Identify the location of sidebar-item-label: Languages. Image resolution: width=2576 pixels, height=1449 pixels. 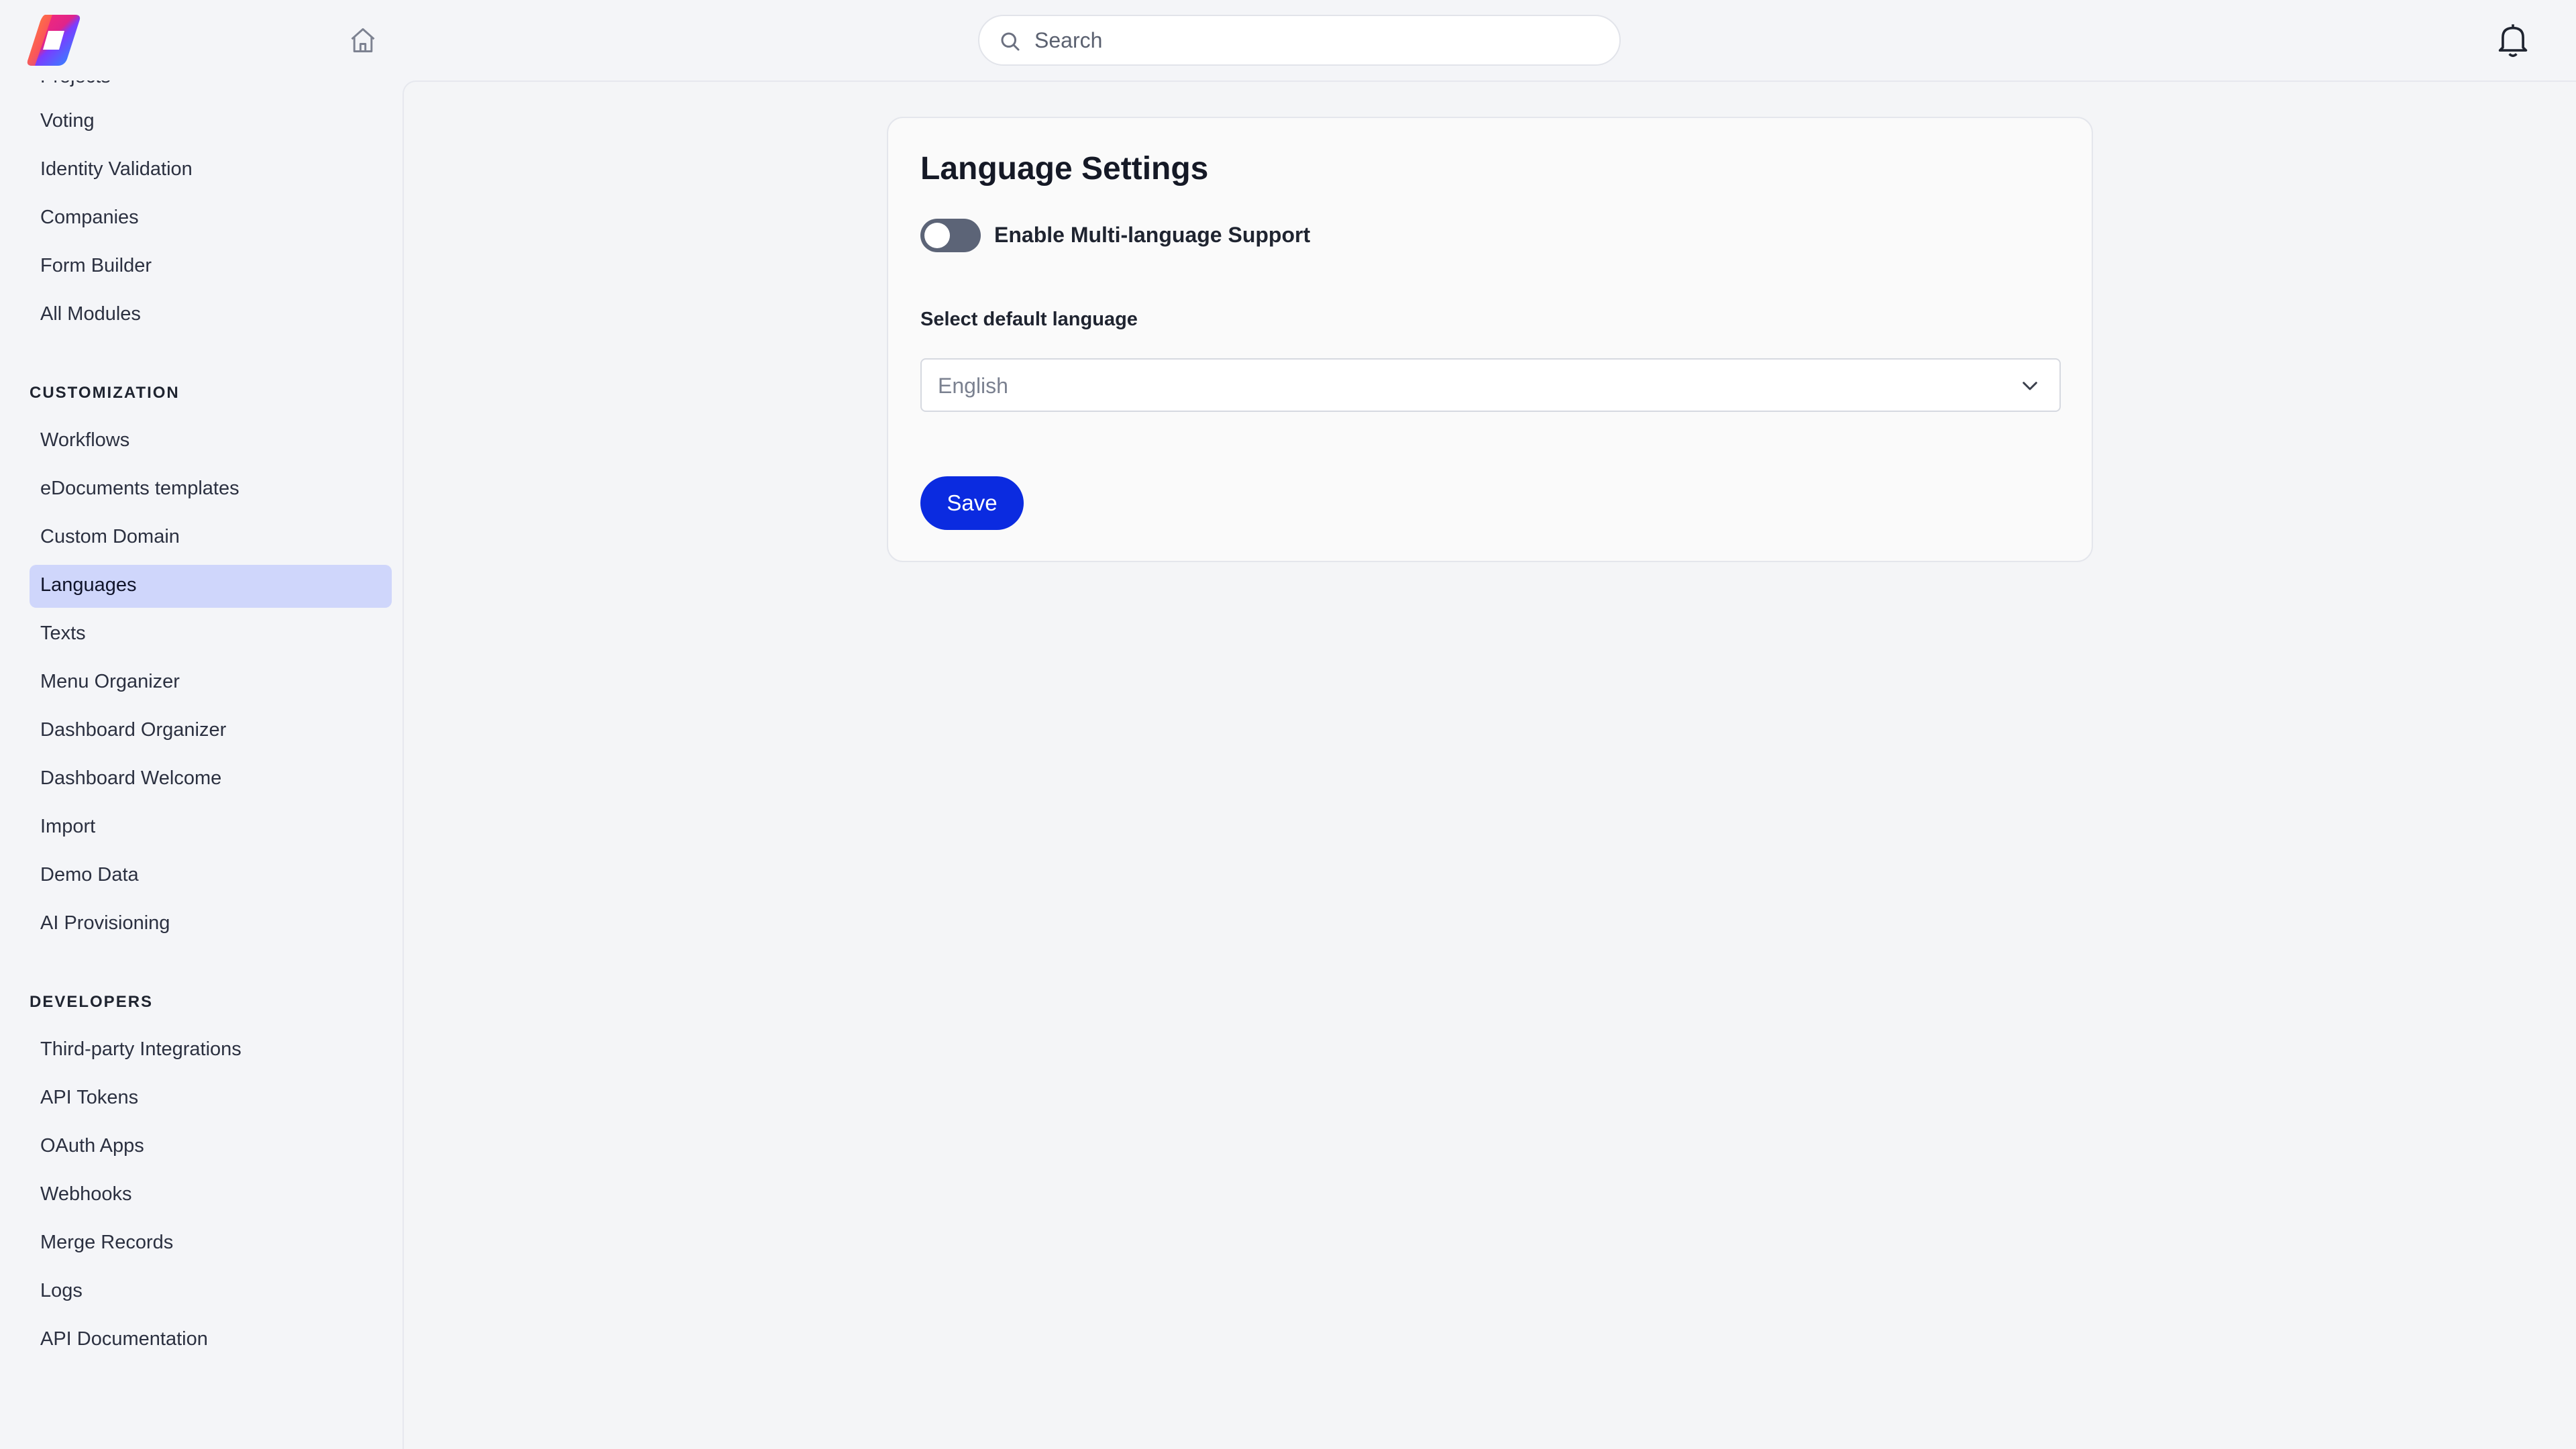
(88, 585).